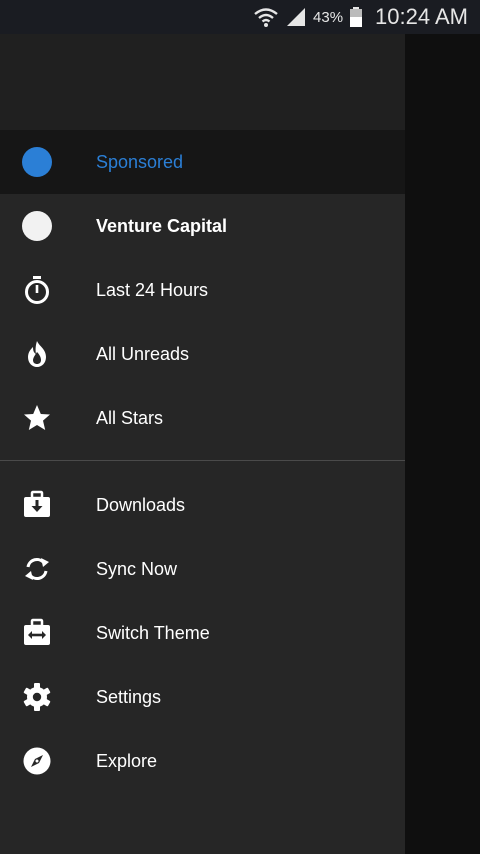  Describe the element at coordinates (202, 82) in the screenshot. I see `drawer-header` at that location.